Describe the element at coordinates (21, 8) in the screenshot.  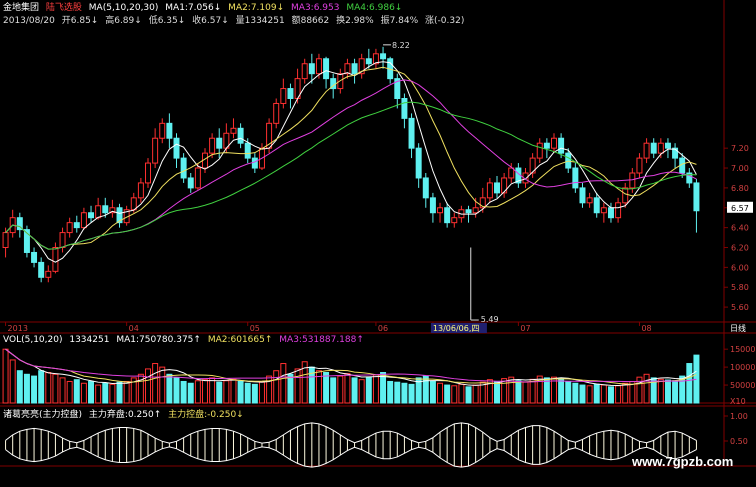
I see `company-name: 金地集团` at that location.